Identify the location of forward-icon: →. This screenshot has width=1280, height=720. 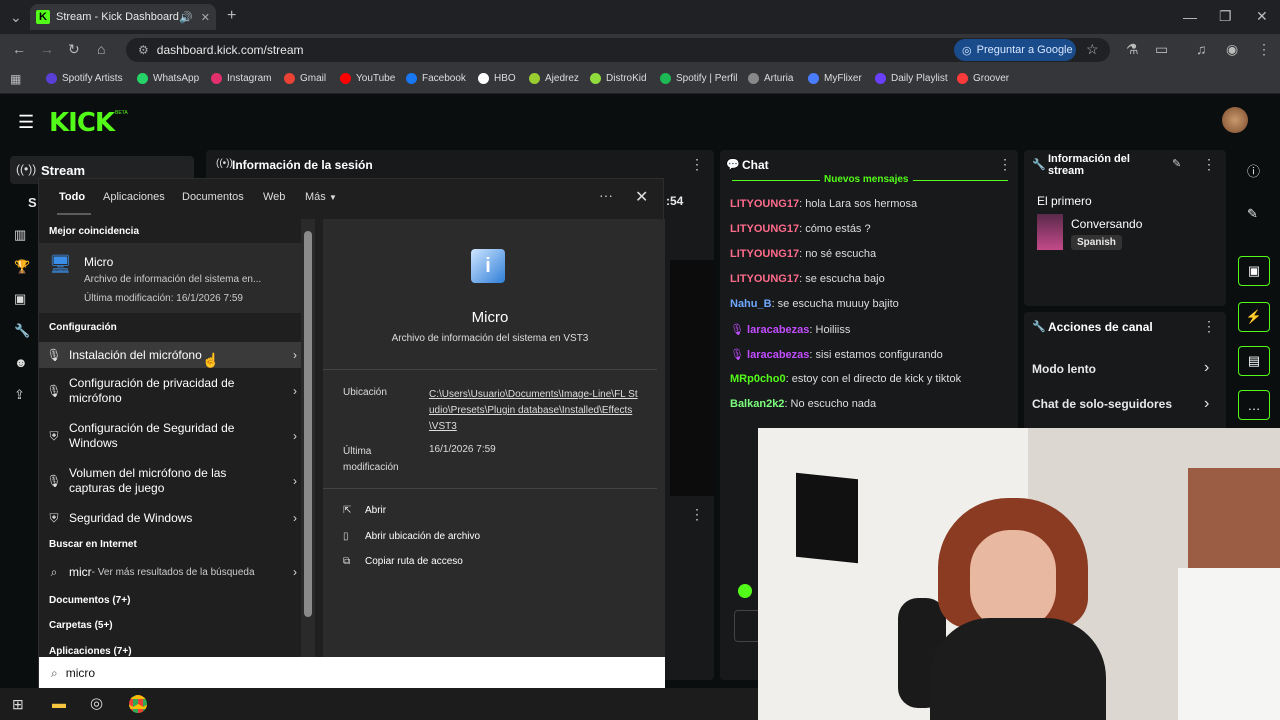
(47, 49).